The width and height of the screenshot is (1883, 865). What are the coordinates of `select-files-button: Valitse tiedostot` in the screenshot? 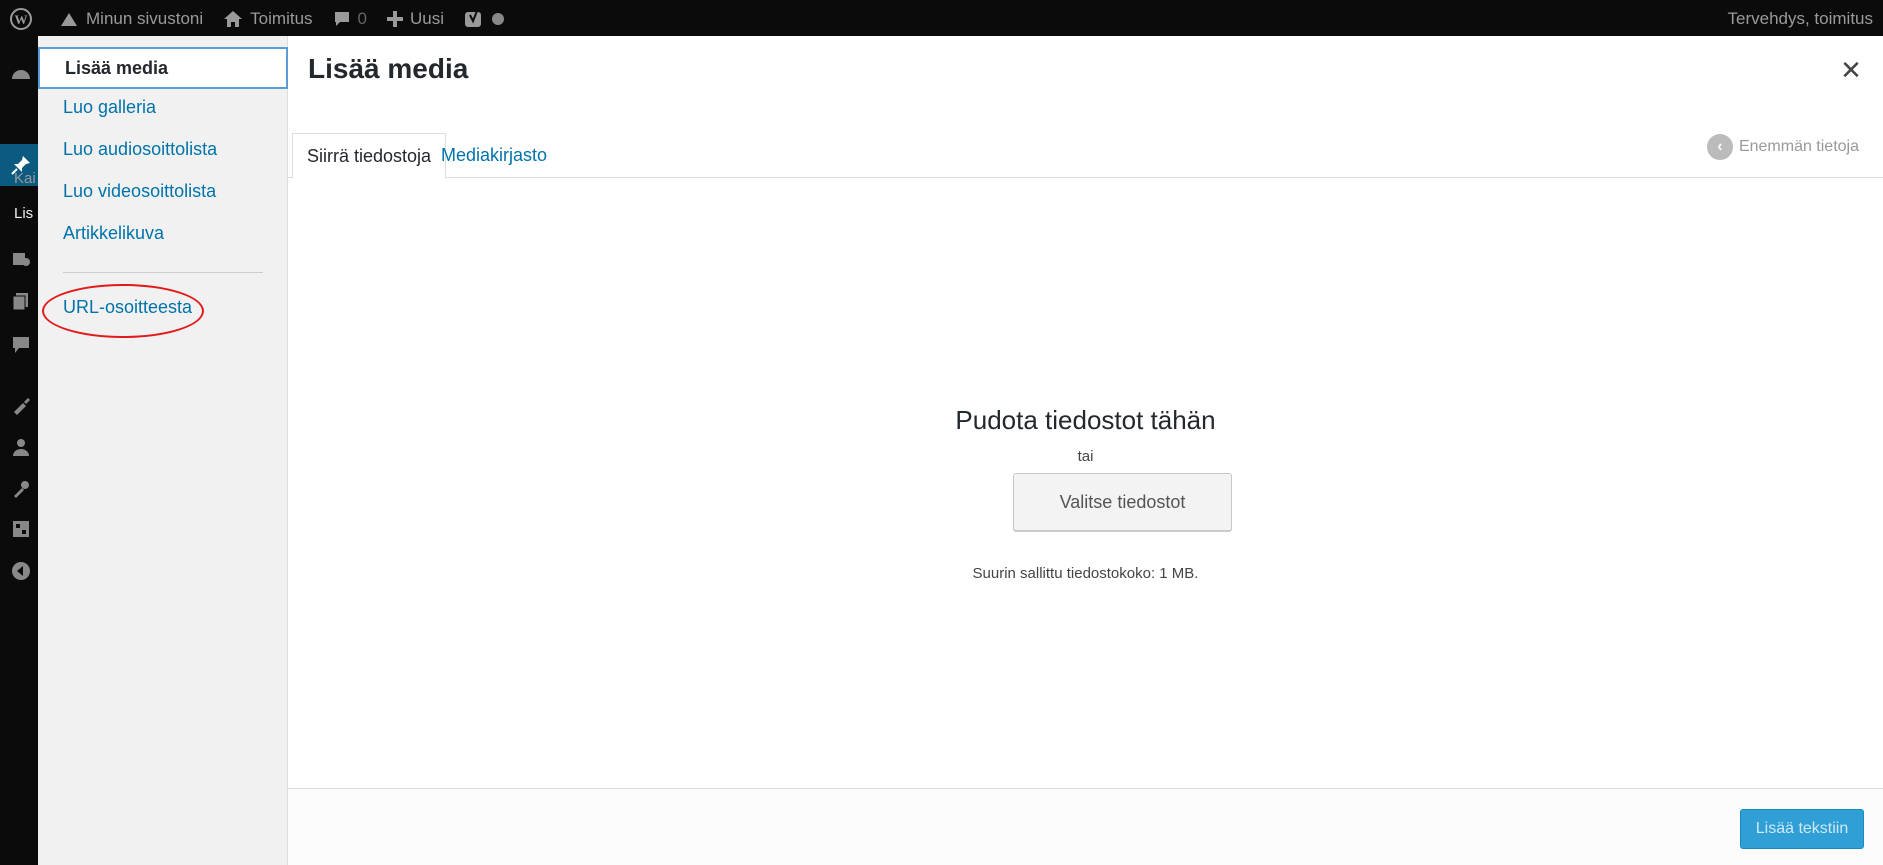 It's located at (1122, 502).